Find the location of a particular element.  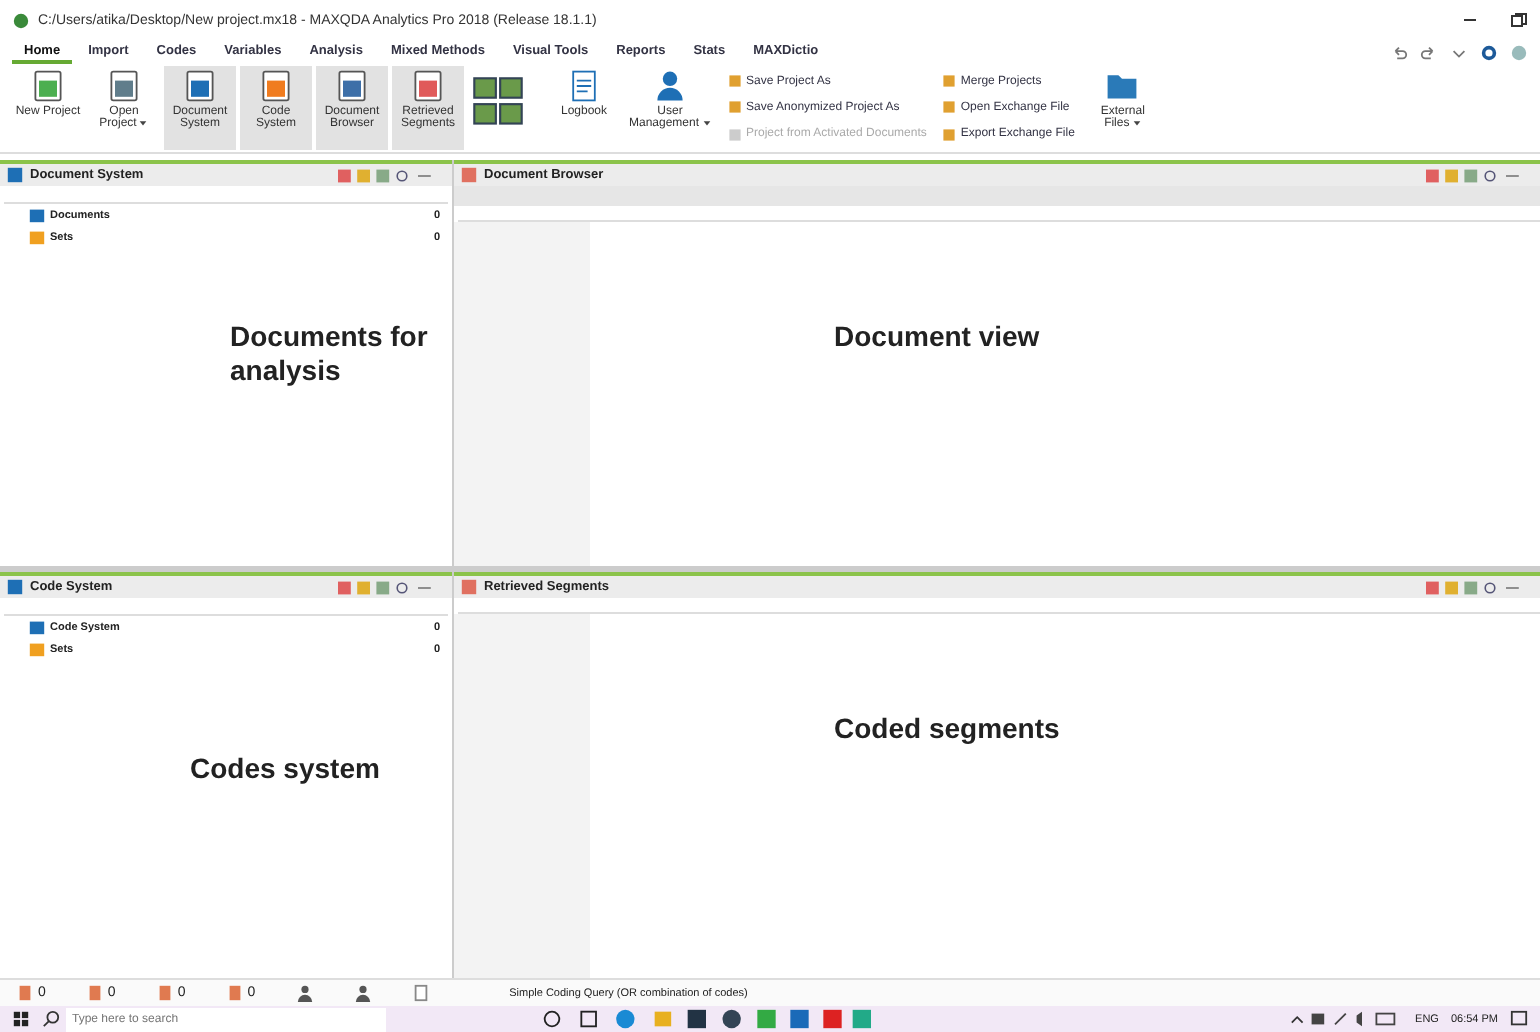

app-icon is located at coordinates (21, 20).